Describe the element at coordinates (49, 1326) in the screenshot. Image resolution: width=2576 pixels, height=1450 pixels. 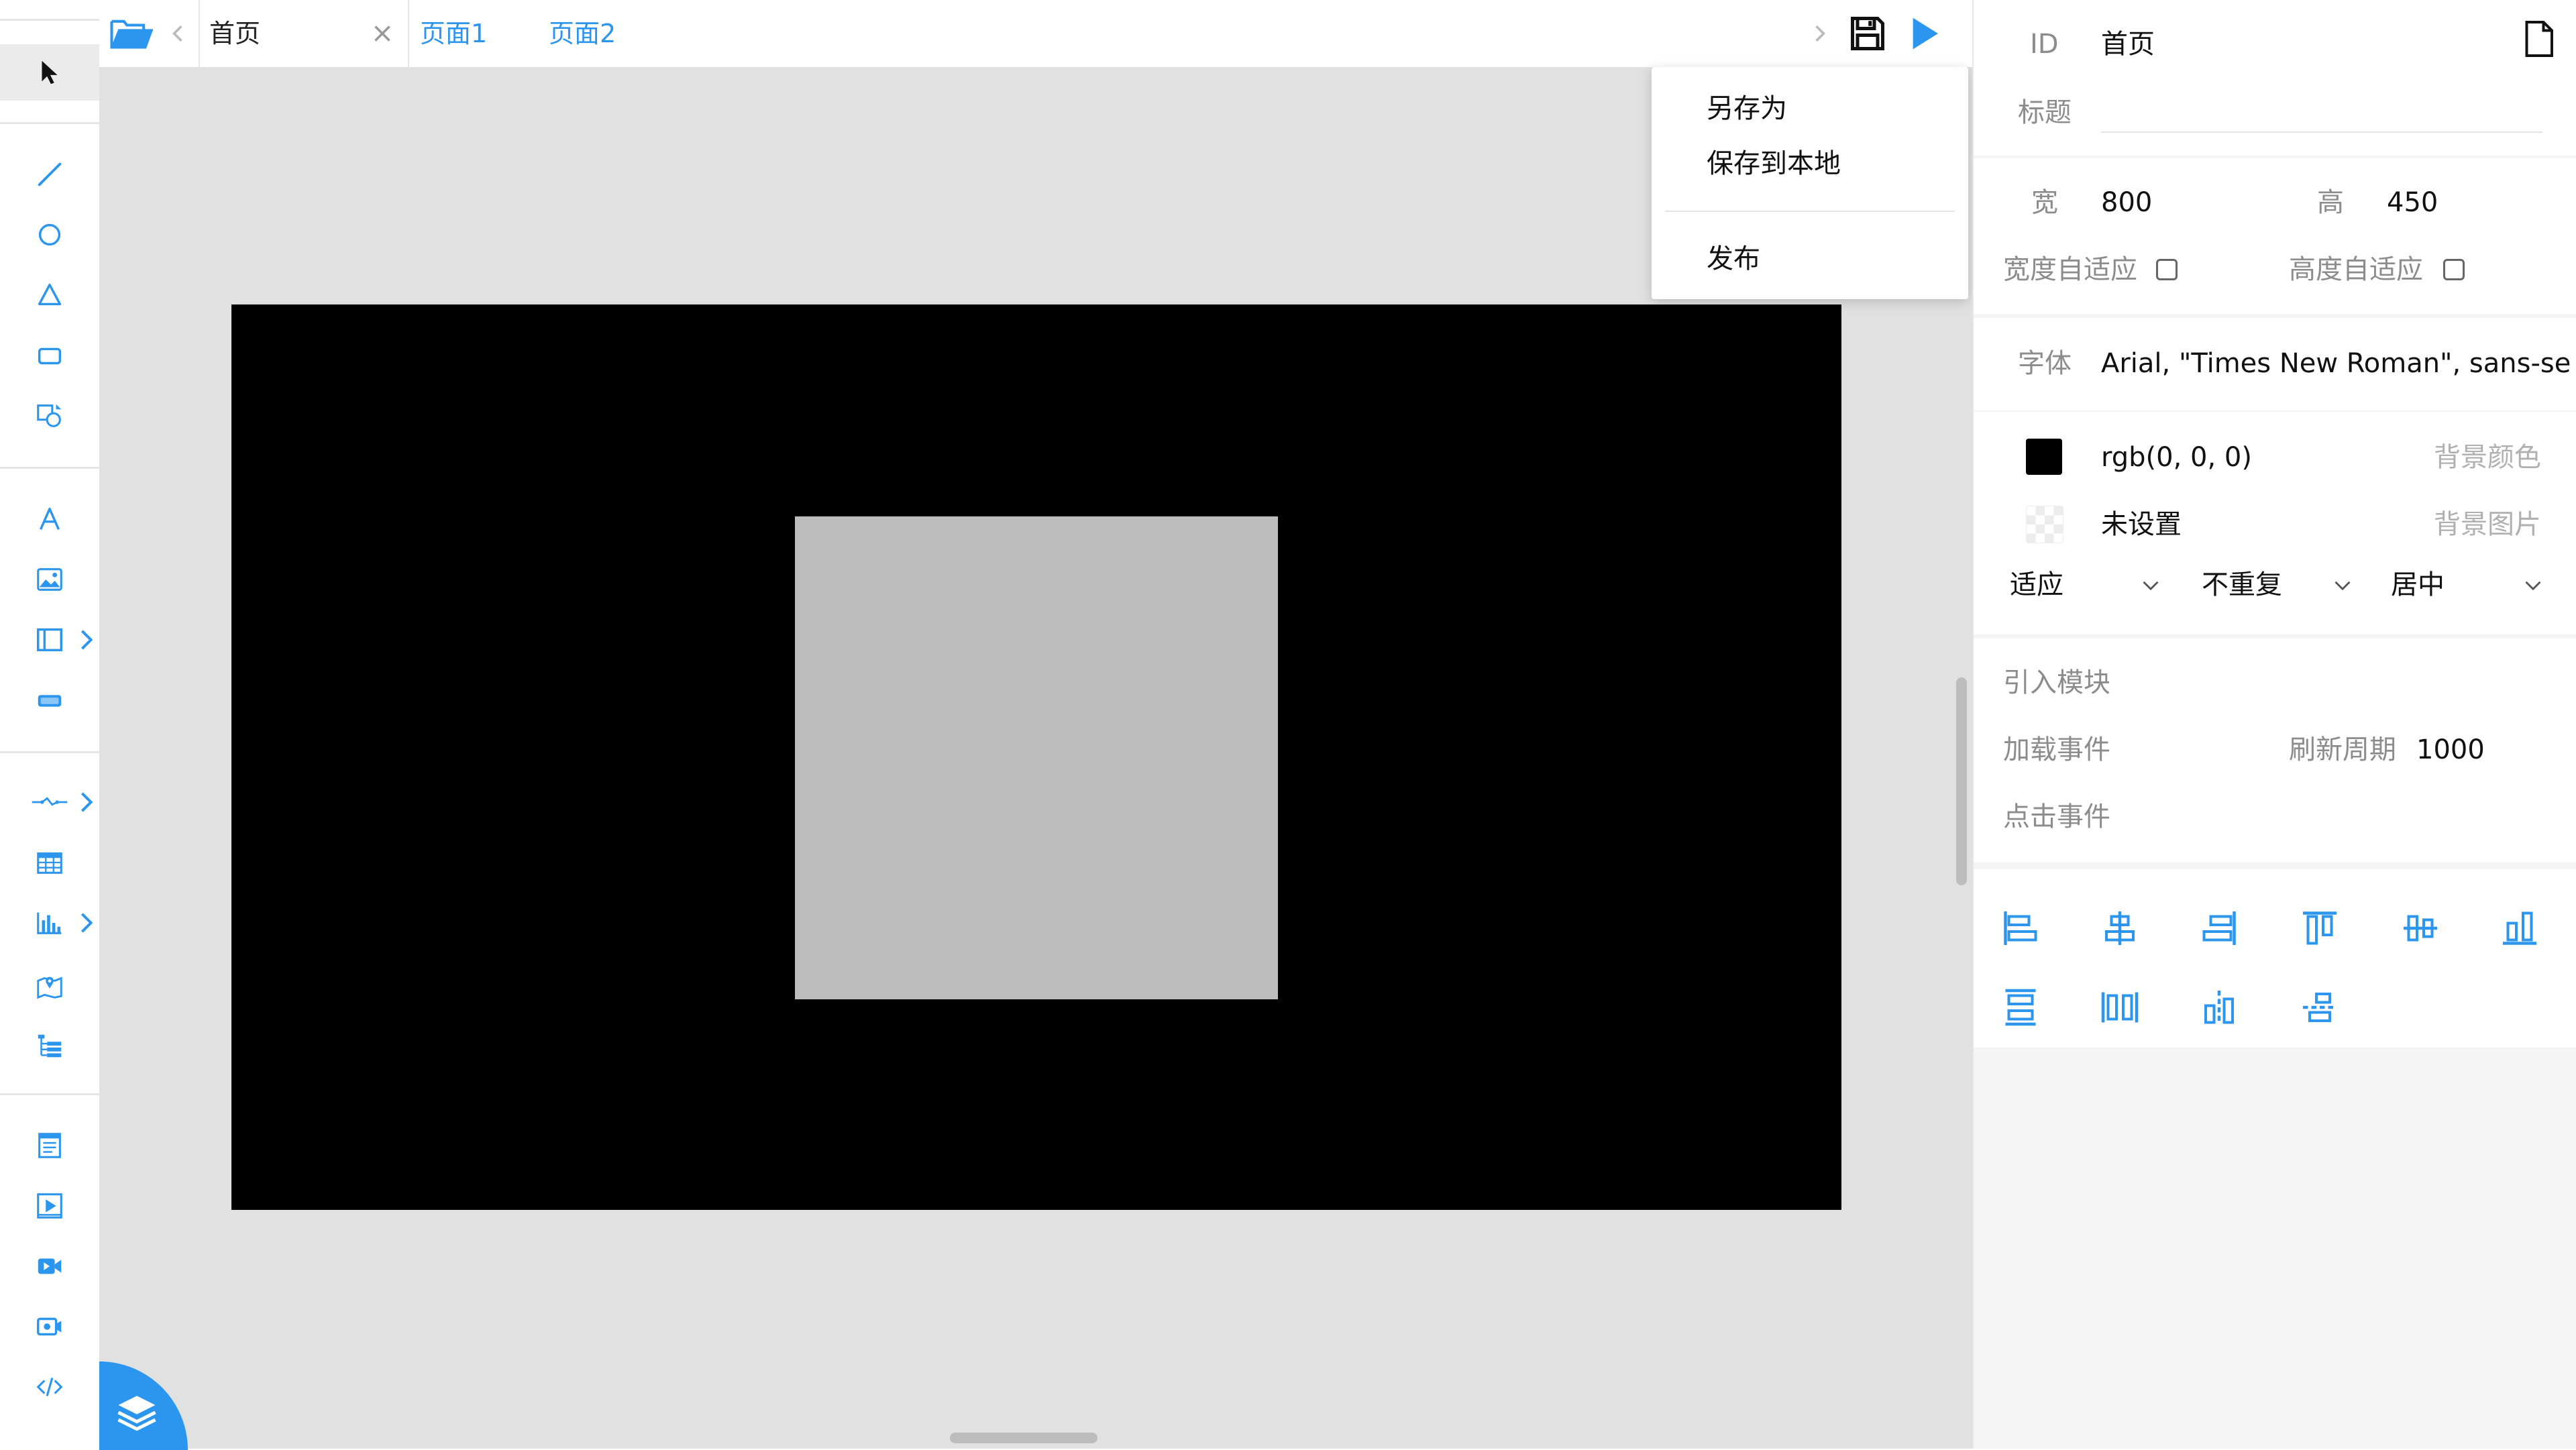
I see `camera-tool` at that location.